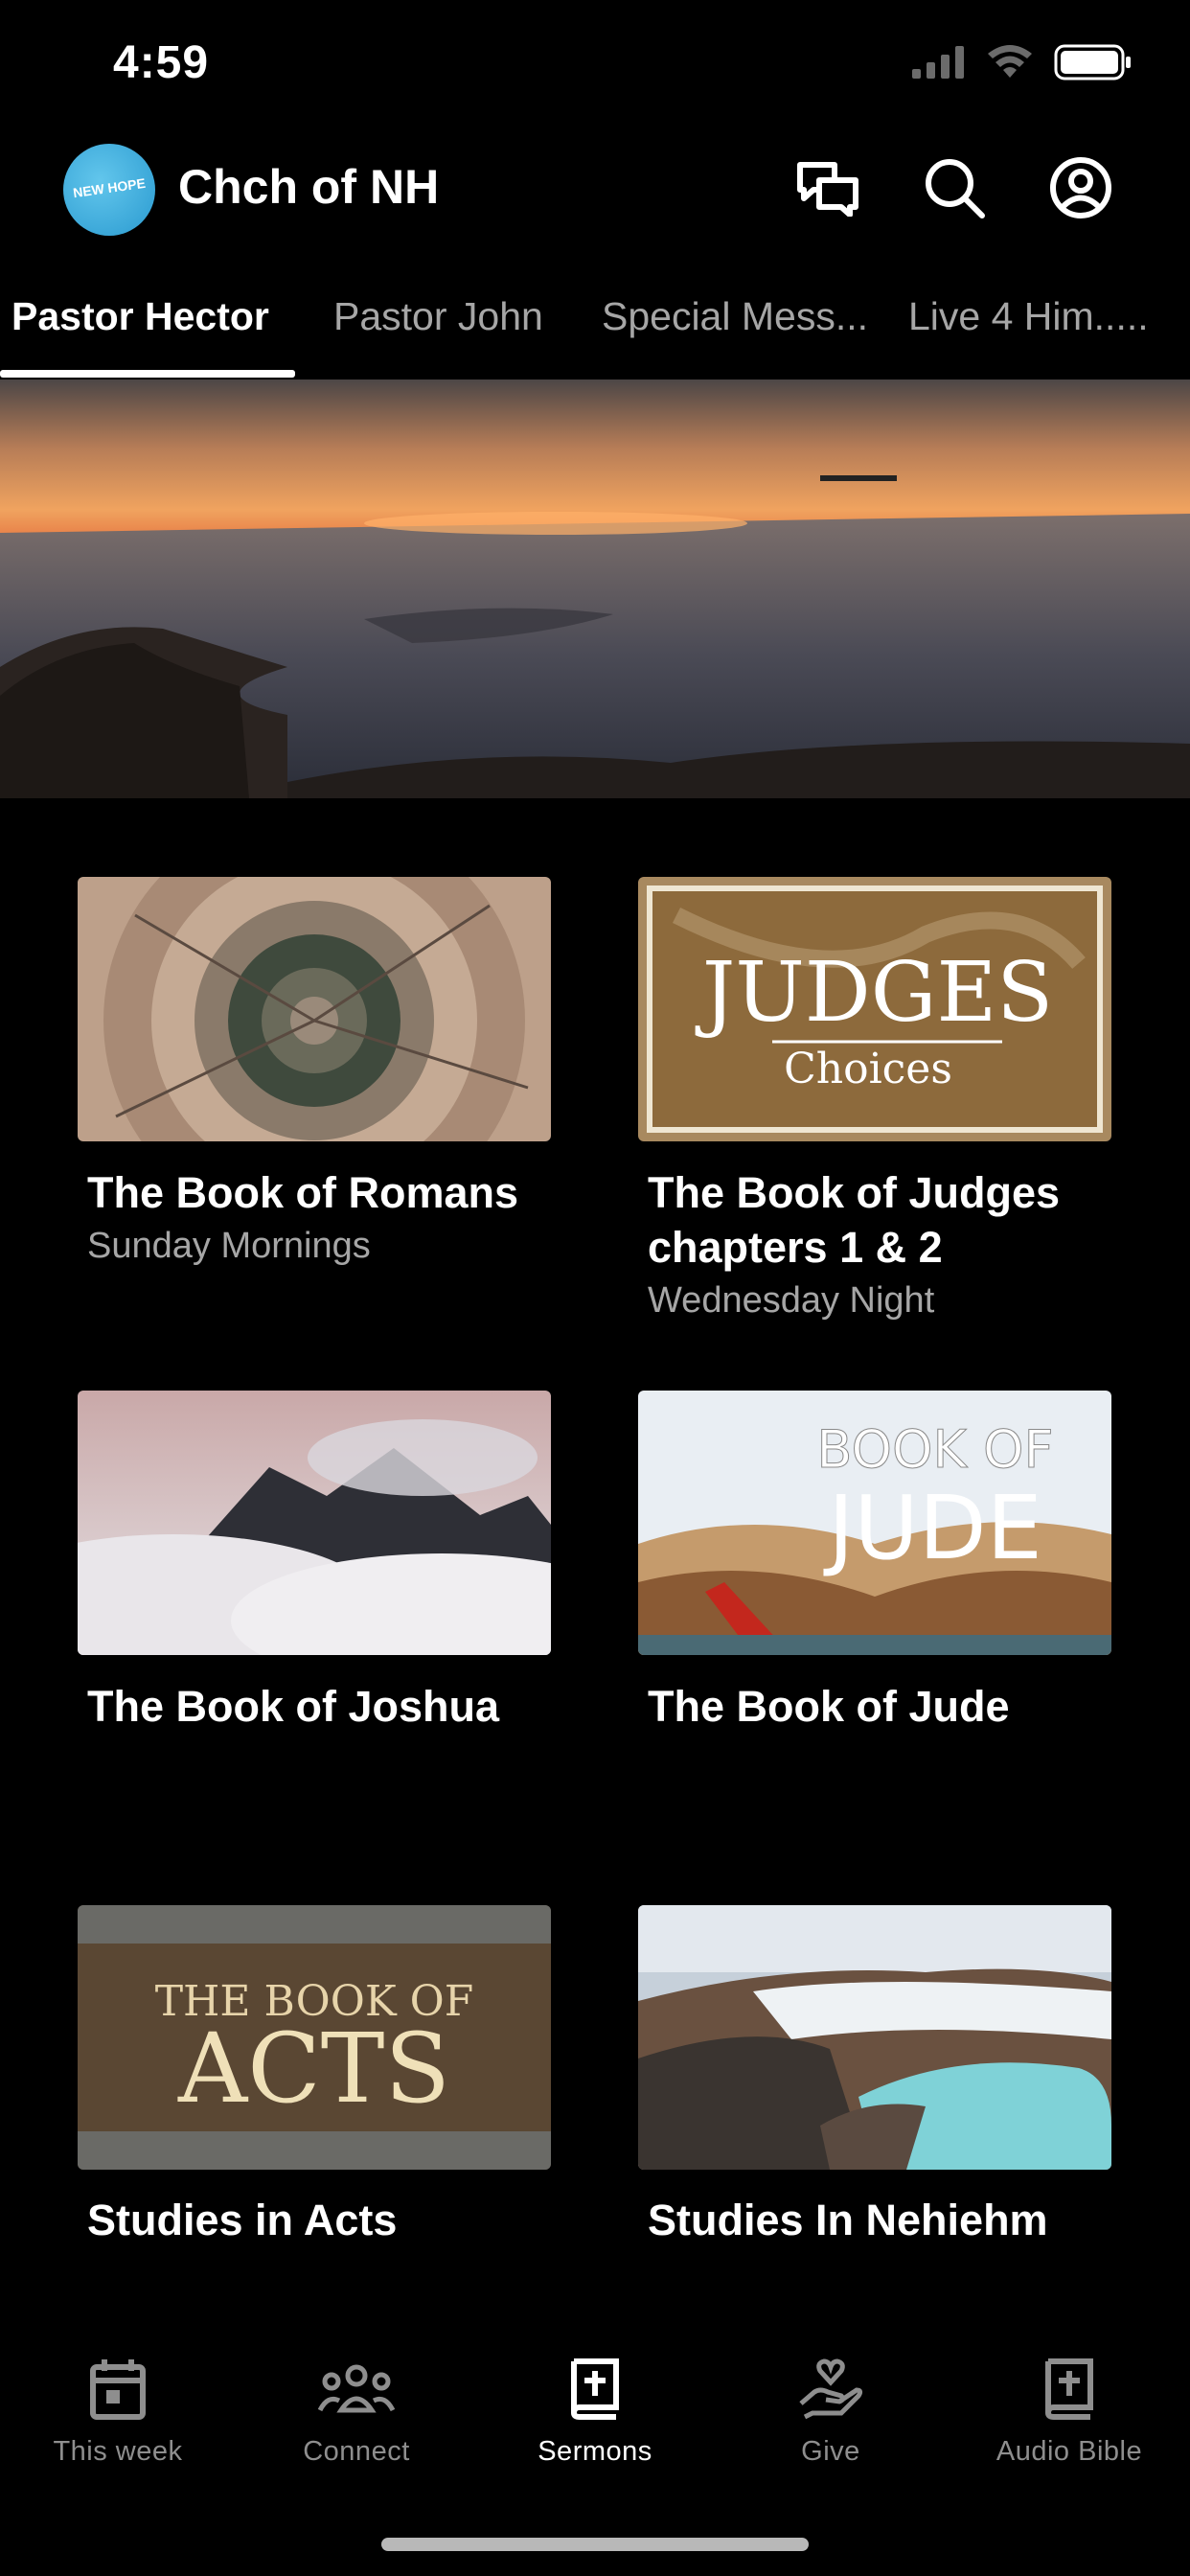  What do you see at coordinates (831, 2451) in the screenshot?
I see `nav-label: Give` at bounding box center [831, 2451].